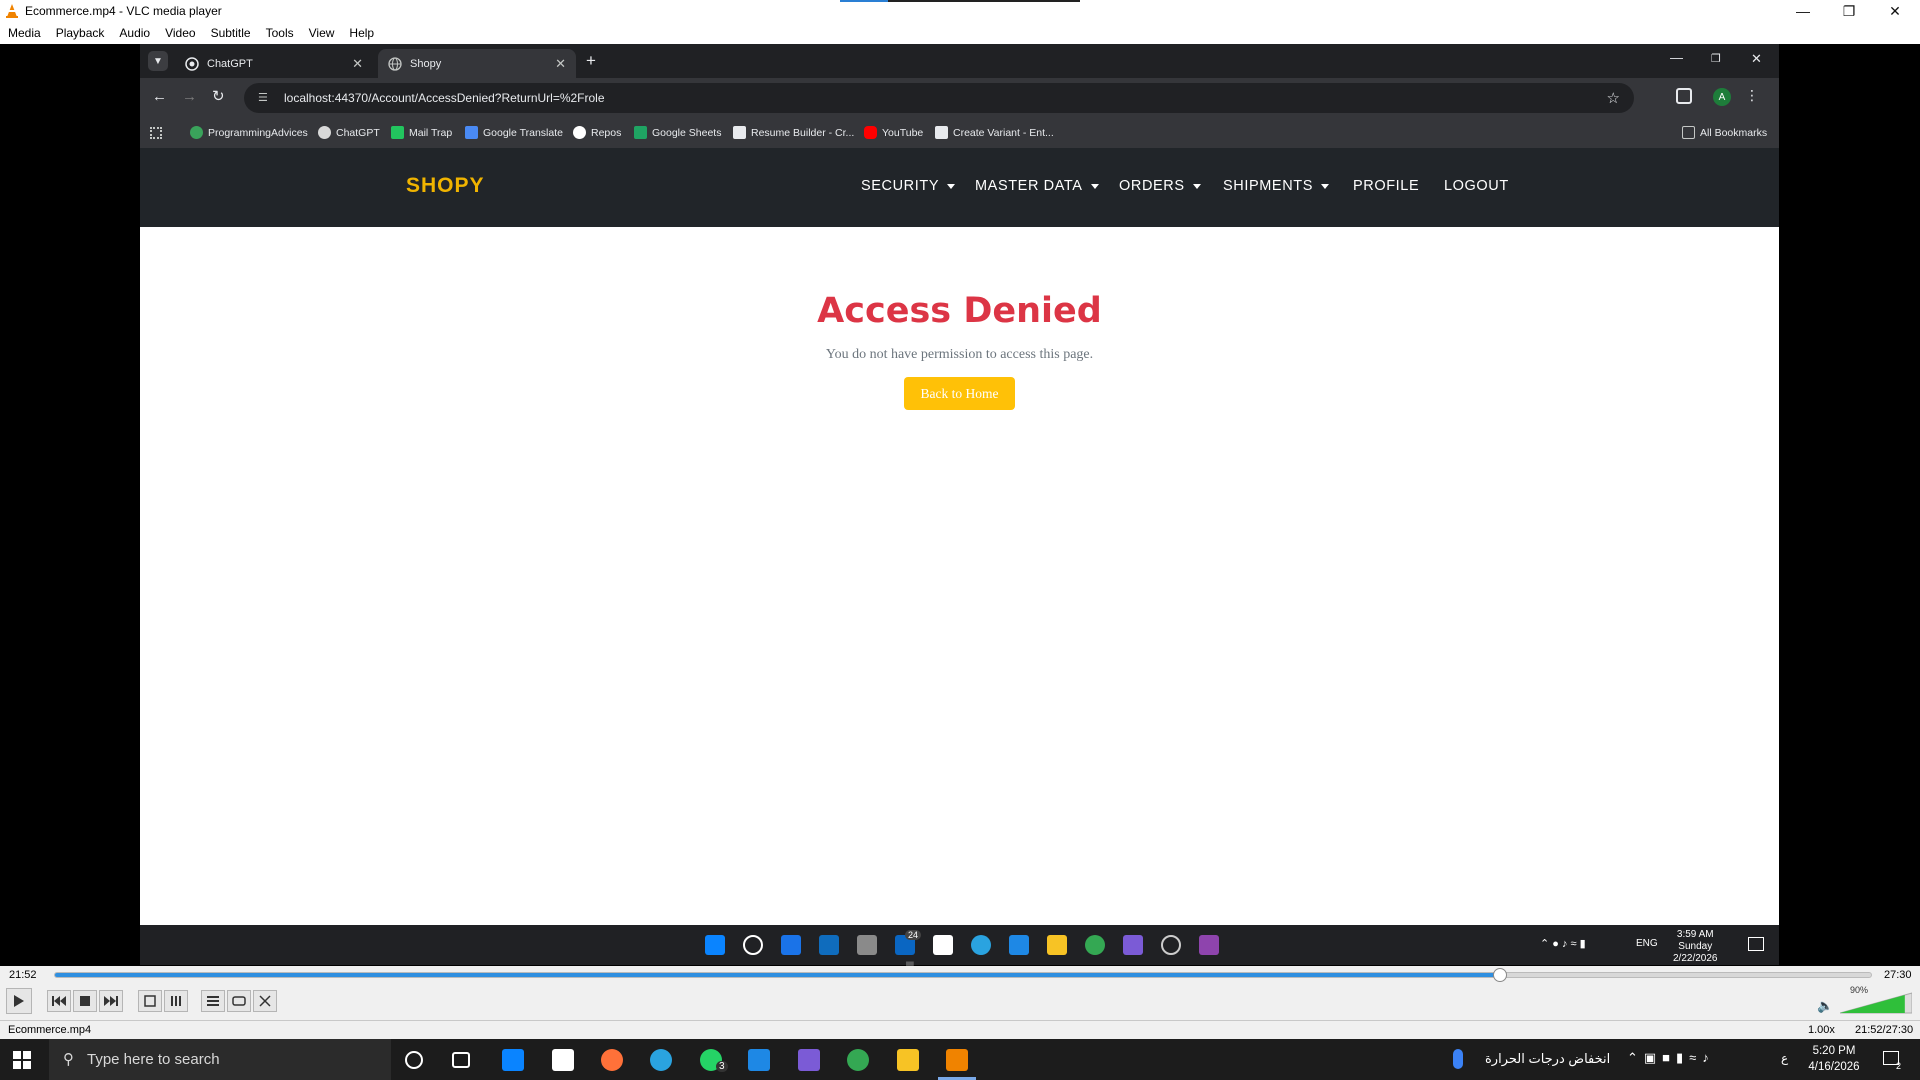 This screenshot has height=1080, width=1920. I want to click on seek-handle, so click(1500, 975).